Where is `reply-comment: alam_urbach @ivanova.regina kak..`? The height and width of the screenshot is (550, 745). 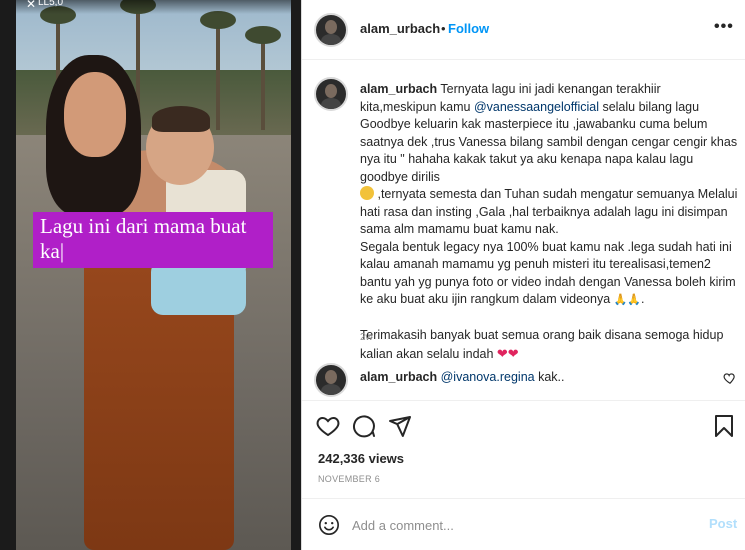
reply-comment: alam_urbach @ivanova.regina kak.. is located at coordinates (462, 377).